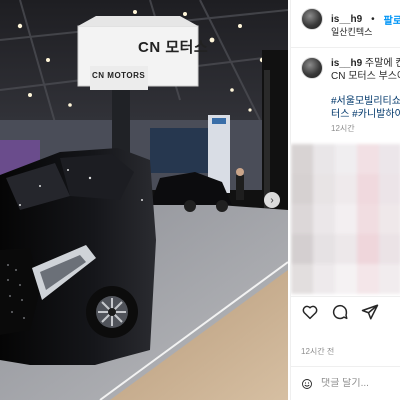 The width and height of the screenshot is (400, 400). Describe the element at coordinates (307, 384) in the screenshot. I see `emoji-icon` at that location.